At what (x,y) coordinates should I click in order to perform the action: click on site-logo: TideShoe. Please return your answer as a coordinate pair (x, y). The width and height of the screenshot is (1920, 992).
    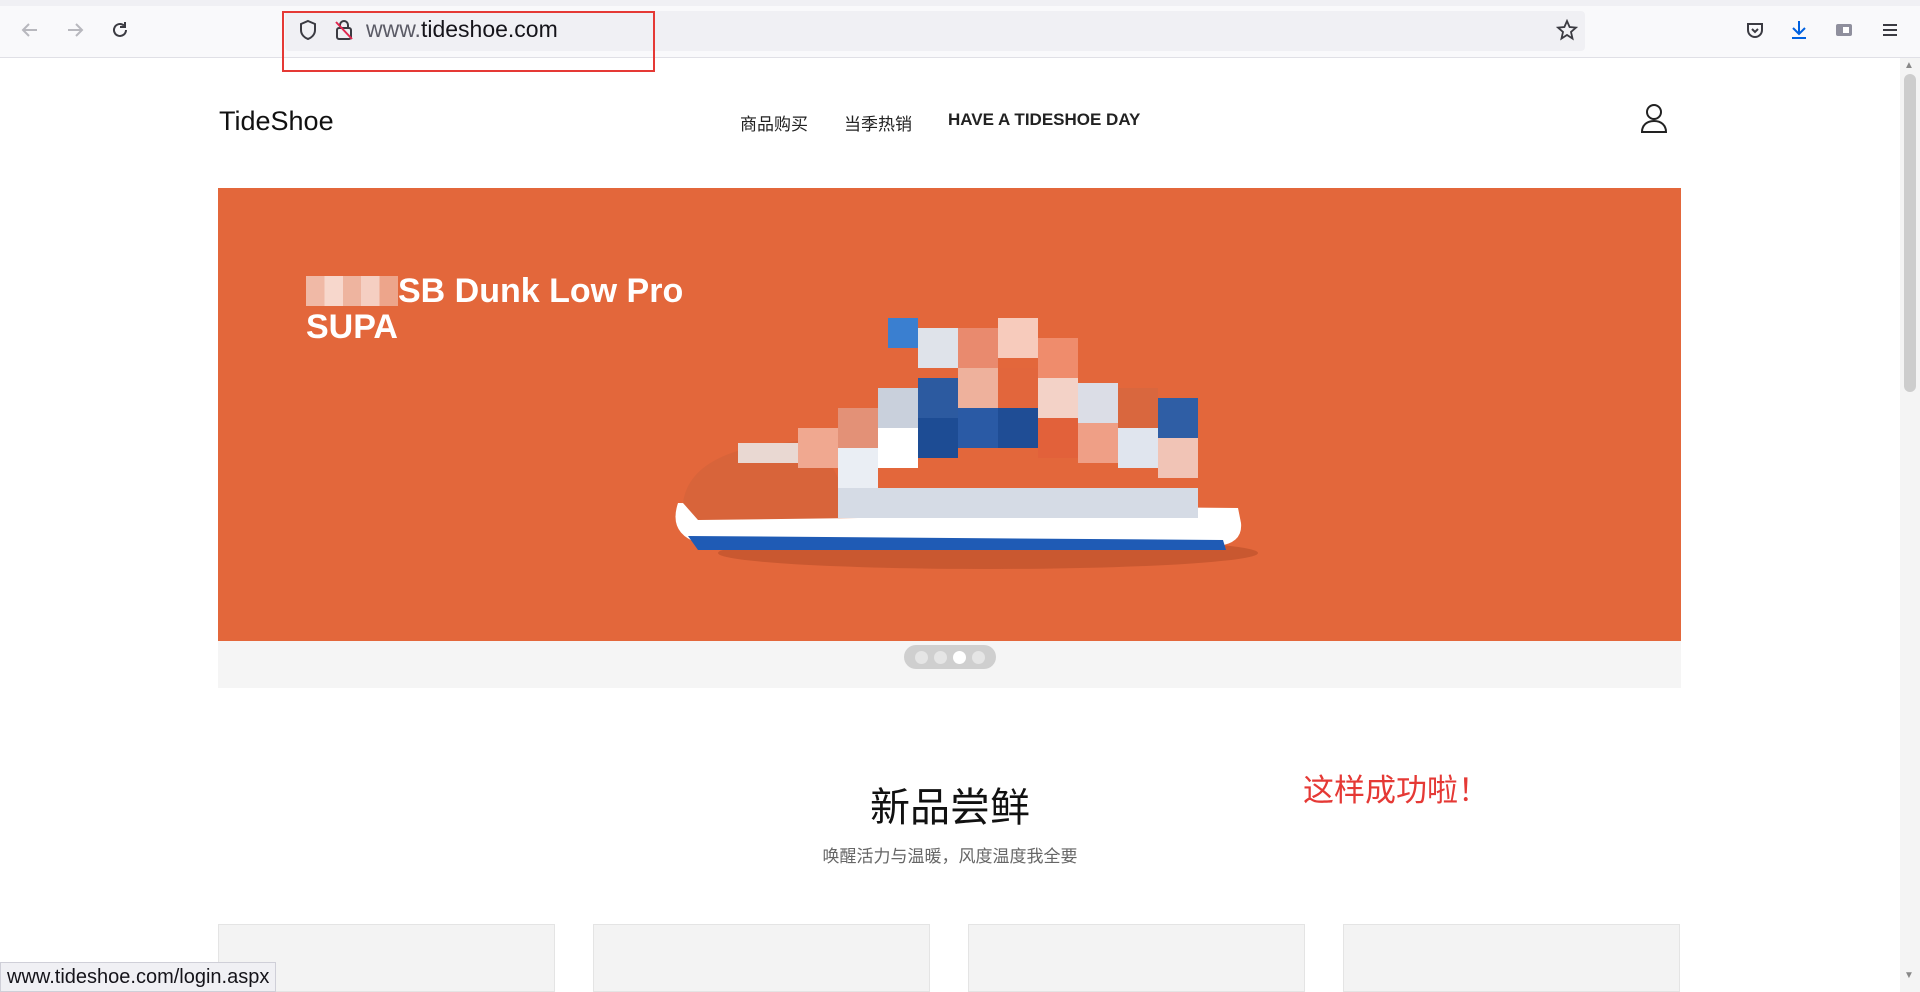
    Looking at the image, I should click on (276, 121).